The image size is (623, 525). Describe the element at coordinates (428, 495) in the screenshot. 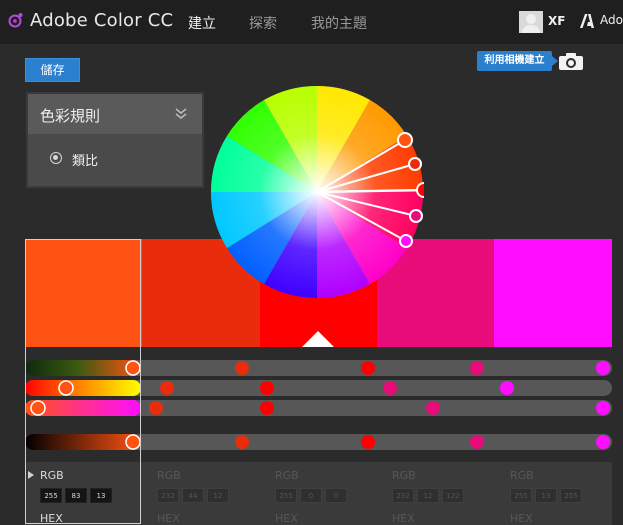

I see `g-value: 12` at that location.